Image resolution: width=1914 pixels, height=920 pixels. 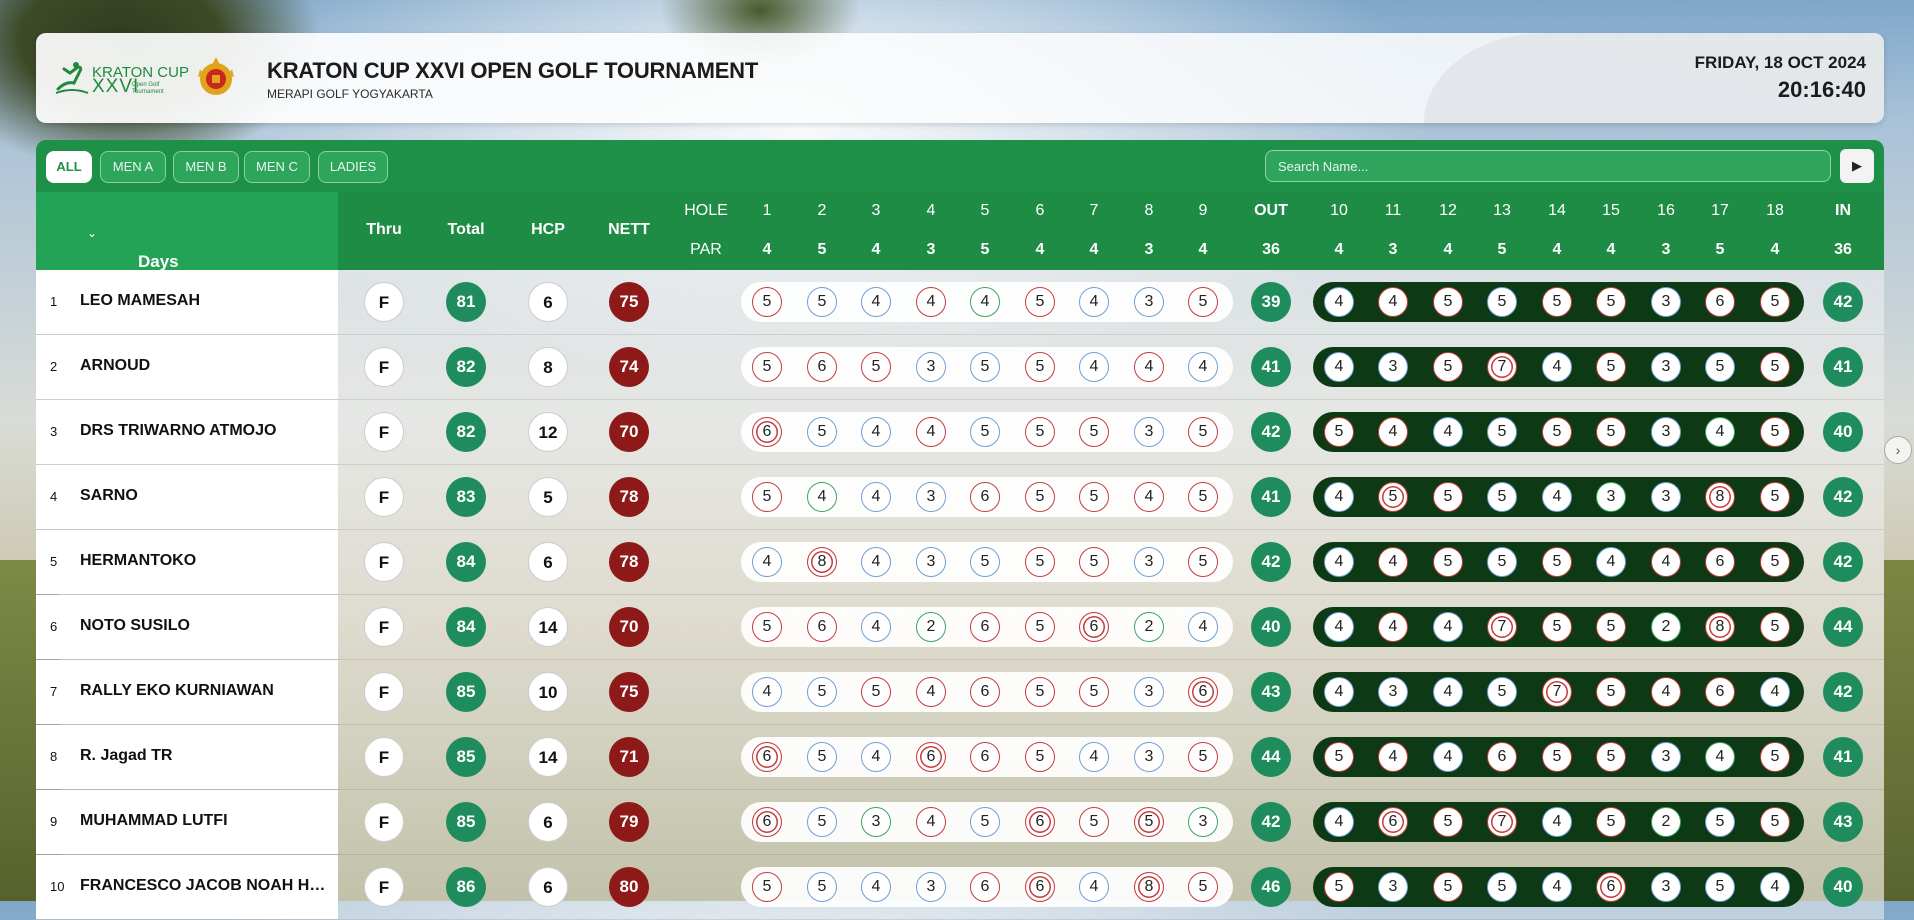 What do you see at coordinates (466, 562) in the screenshot?
I see `total-badge: 84` at bounding box center [466, 562].